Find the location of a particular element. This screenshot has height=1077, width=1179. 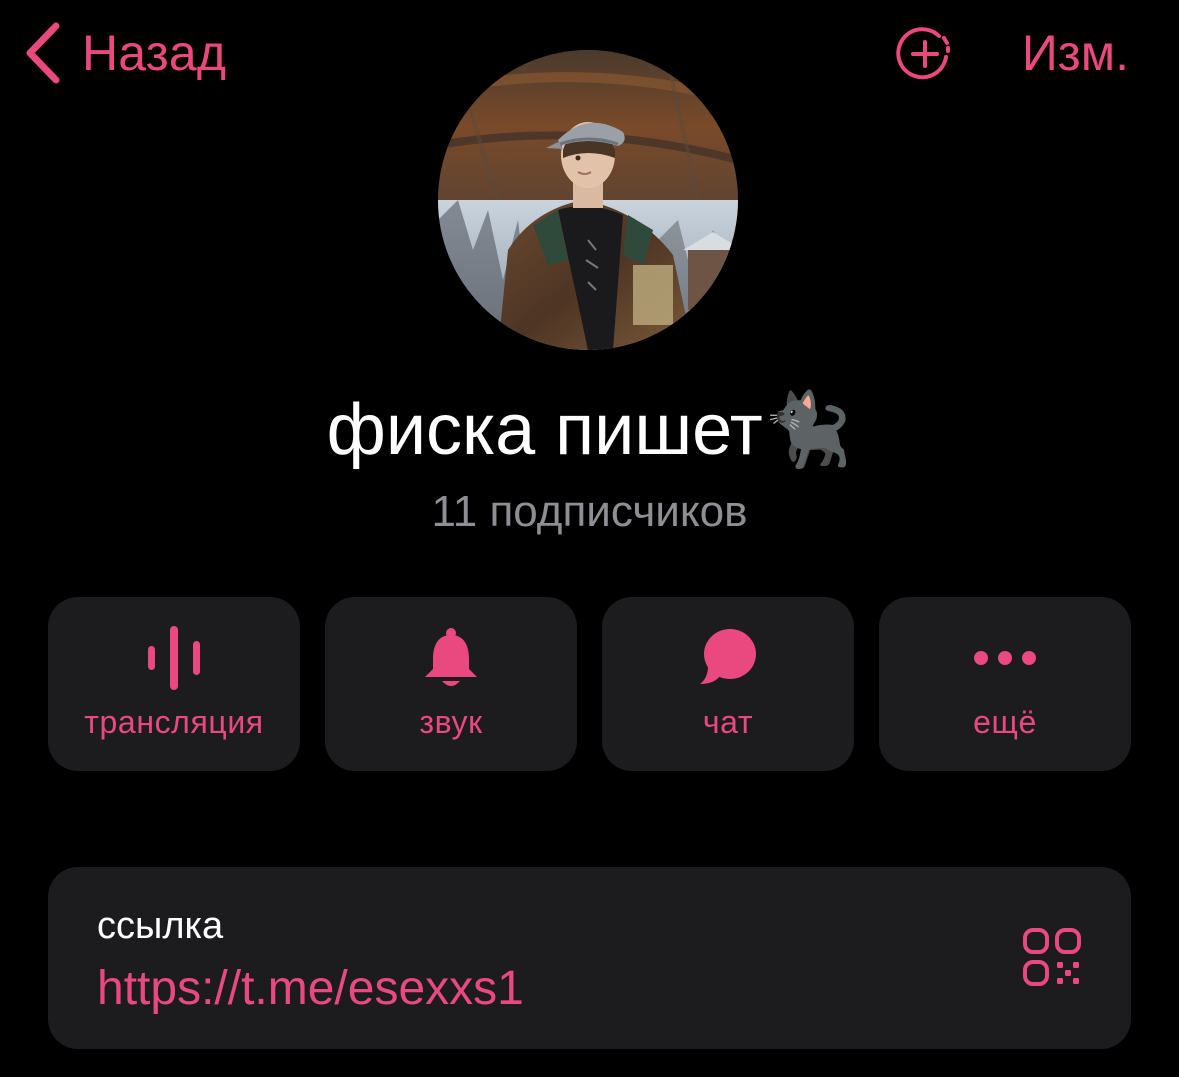

channel-link: https://t.me/esexxs1 is located at coordinates (310, 989).